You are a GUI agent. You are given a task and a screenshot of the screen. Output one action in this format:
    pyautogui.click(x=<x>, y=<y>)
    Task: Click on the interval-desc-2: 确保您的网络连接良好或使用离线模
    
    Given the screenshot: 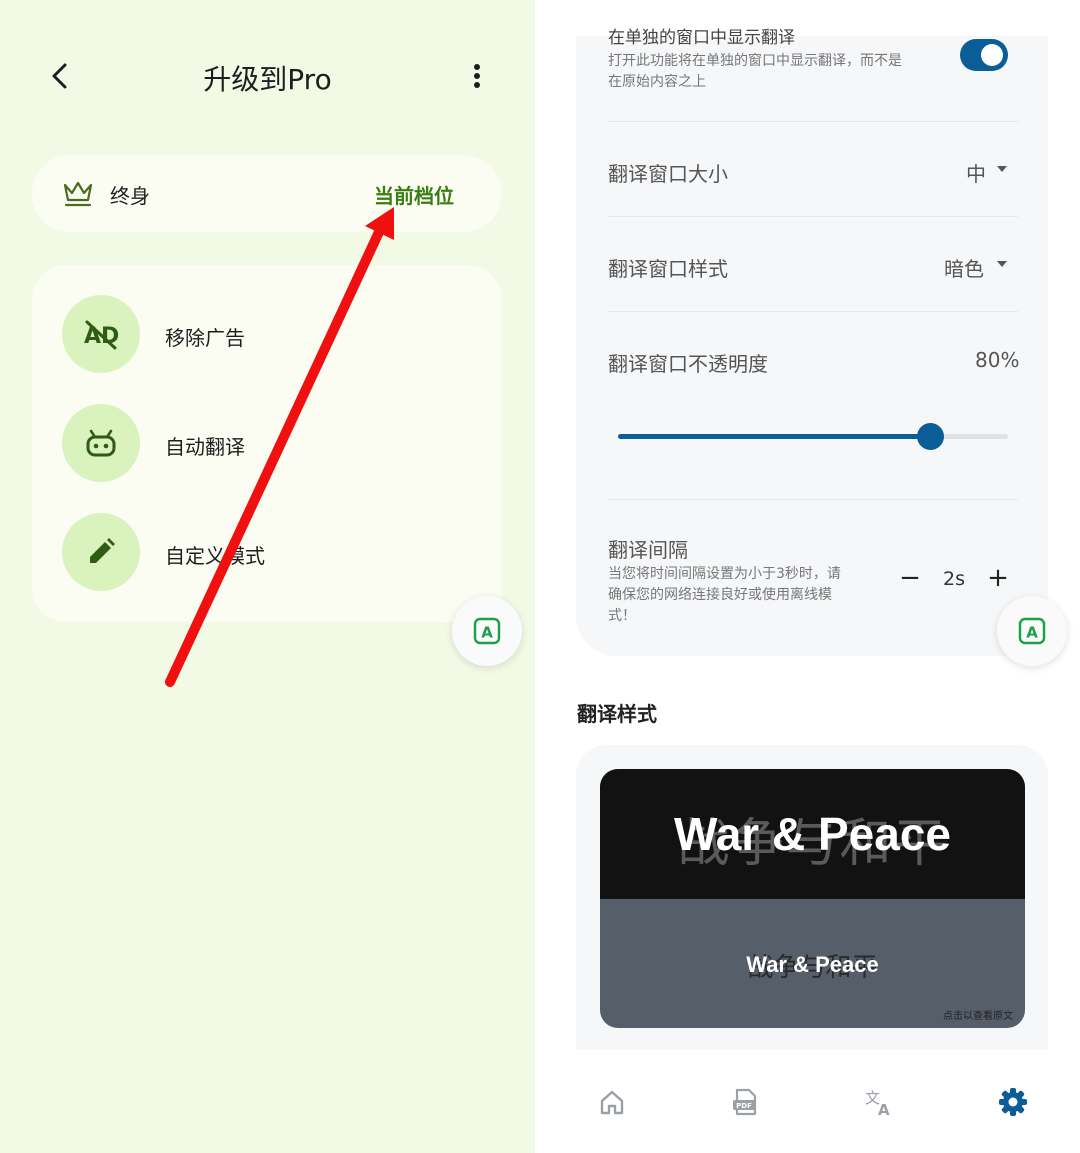 What is the action you would take?
    pyautogui.click(x=720, y=595)
    